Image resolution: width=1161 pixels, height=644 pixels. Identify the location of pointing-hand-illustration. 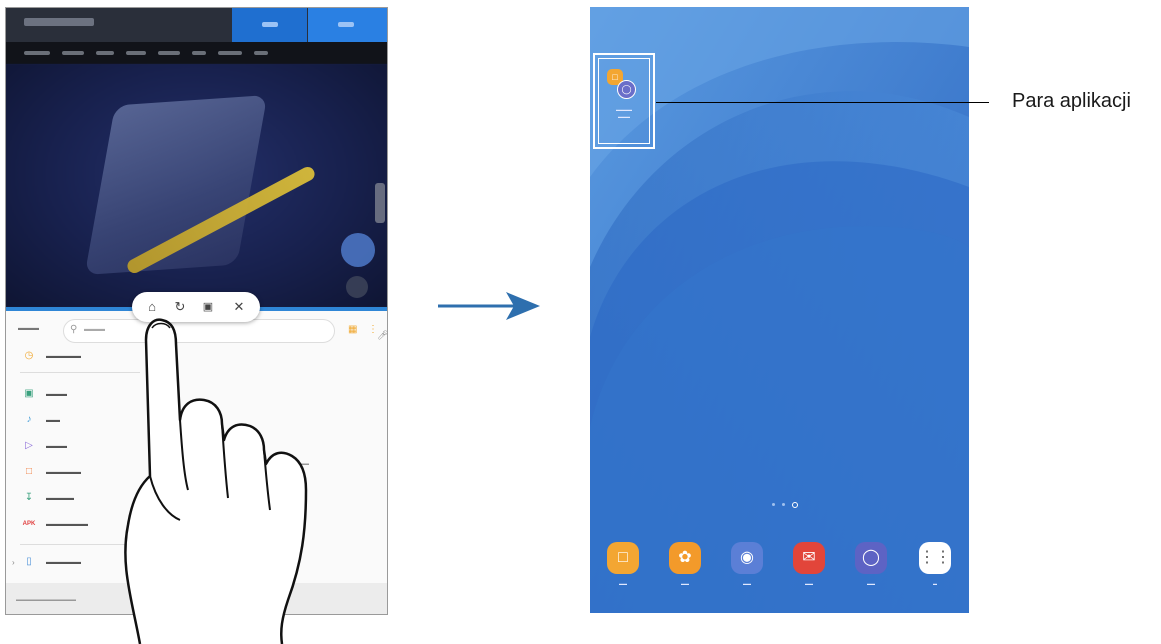
(216, 481).